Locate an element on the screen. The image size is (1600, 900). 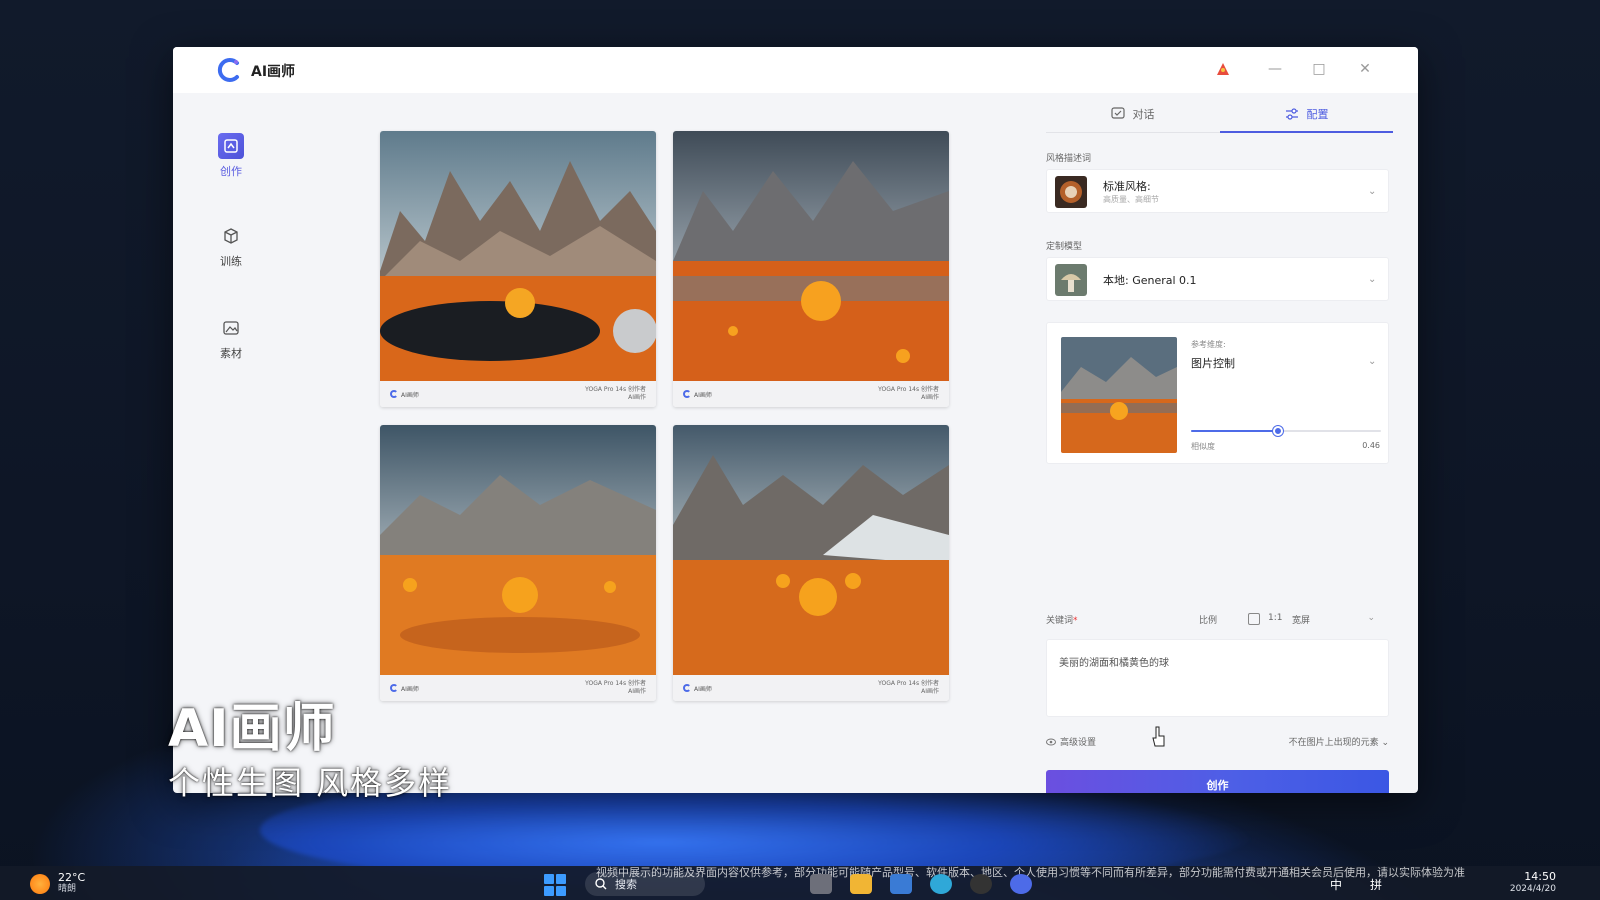
tab-chat: 对话 is located at coordinates (1132, 117).